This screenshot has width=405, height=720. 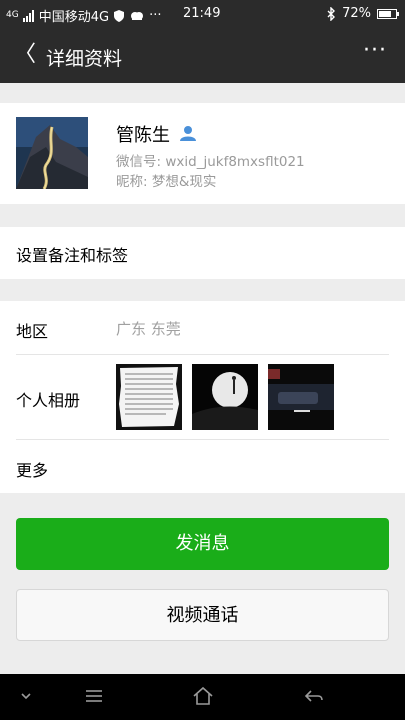 I want to click on system-nav-bar, so click(x=202, y=697).